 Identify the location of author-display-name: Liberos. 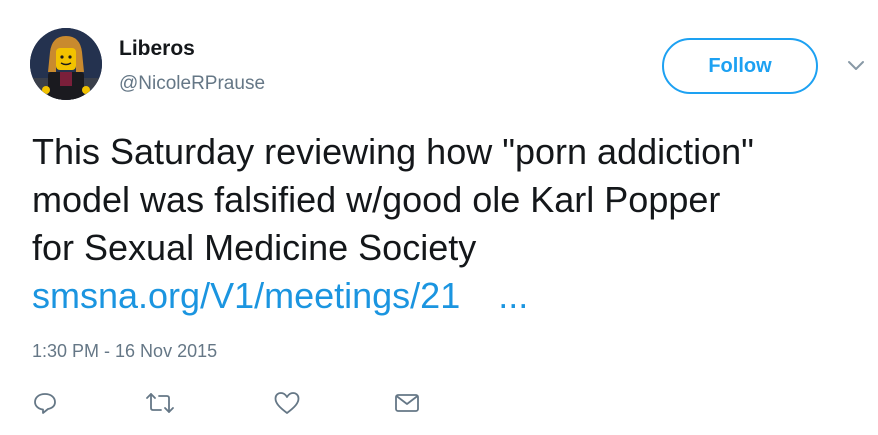
(157, 49).